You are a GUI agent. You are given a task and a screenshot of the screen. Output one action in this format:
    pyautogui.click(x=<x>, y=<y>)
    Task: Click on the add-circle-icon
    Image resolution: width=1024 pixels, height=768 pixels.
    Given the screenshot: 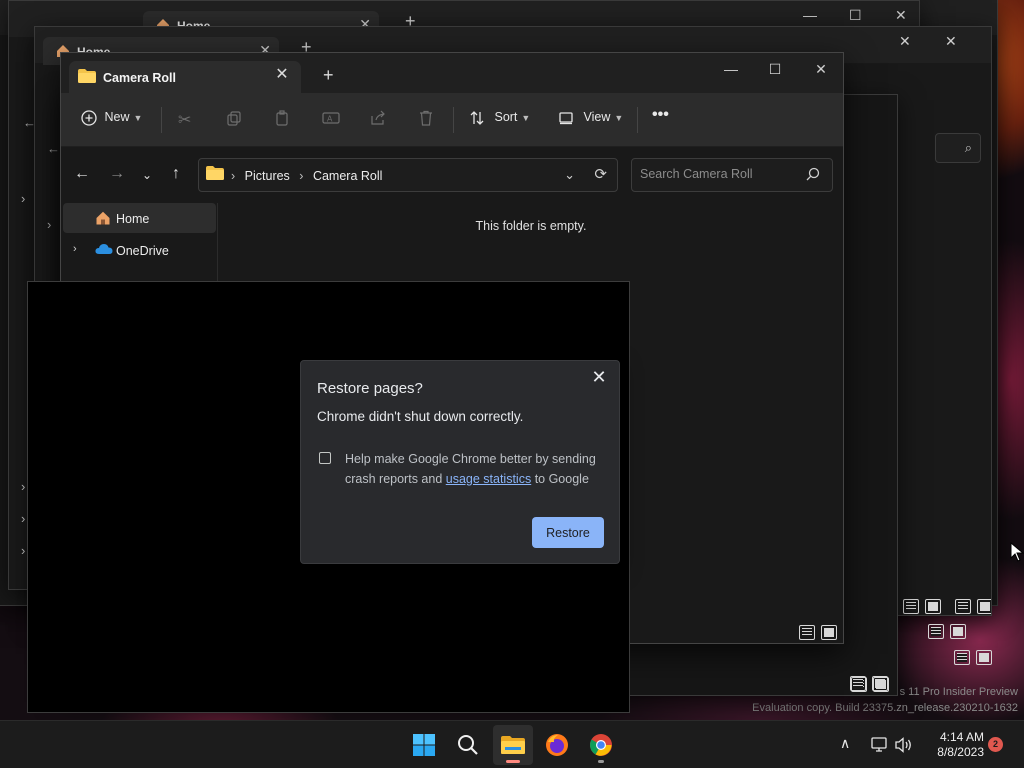 What is the action you would take?
    pyautogui.click(x=89, y=118)
    